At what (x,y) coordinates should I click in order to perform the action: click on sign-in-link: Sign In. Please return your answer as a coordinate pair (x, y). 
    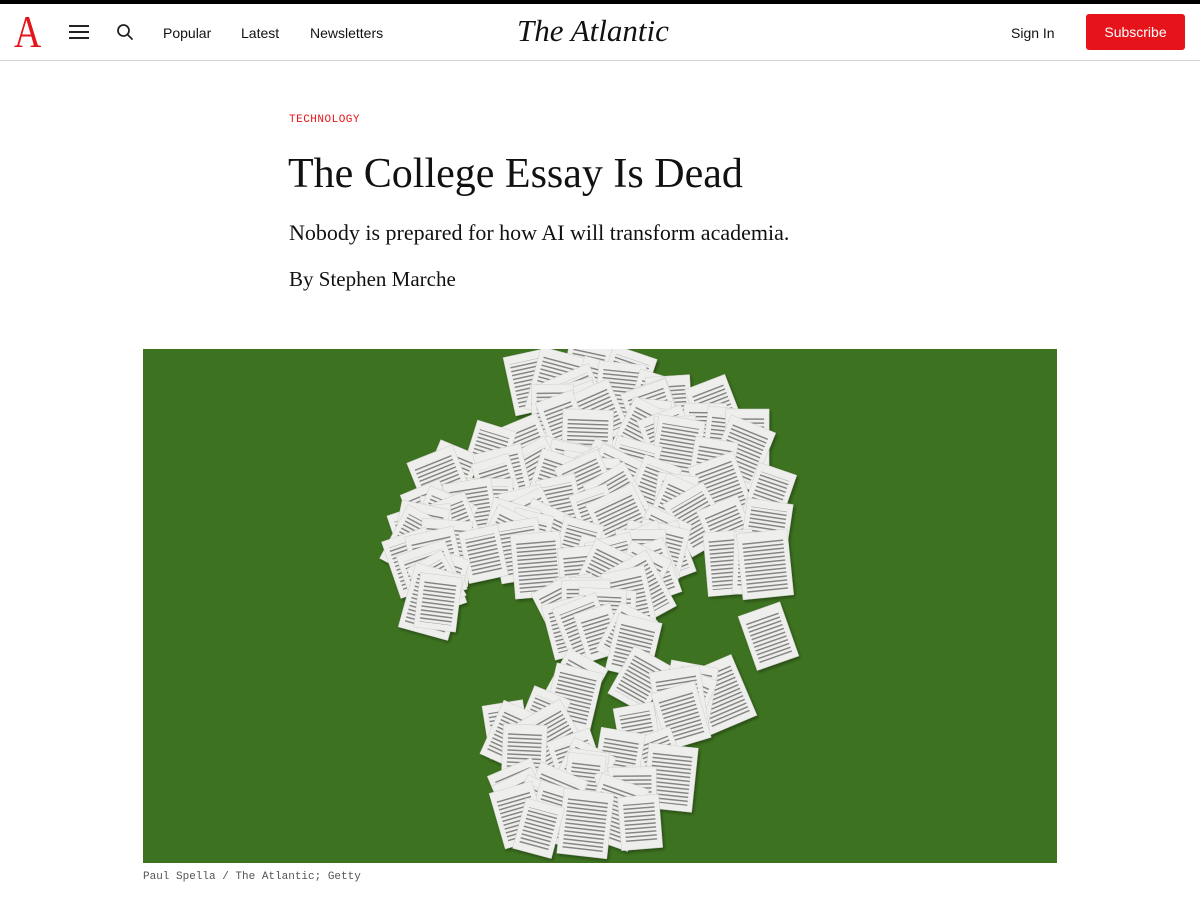
    Looking at the image, I should click on (1033, 33).